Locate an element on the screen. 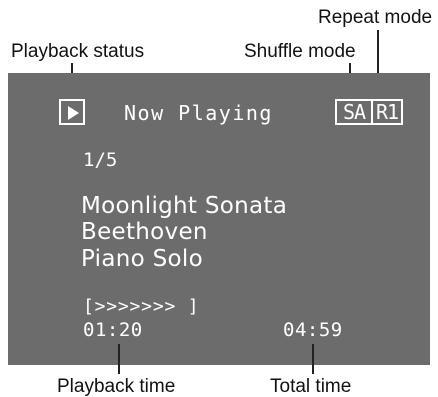 The width and height of the screenshot is (438, 397). playback-time-callout: Playback time is located at coordinates (116, 386).